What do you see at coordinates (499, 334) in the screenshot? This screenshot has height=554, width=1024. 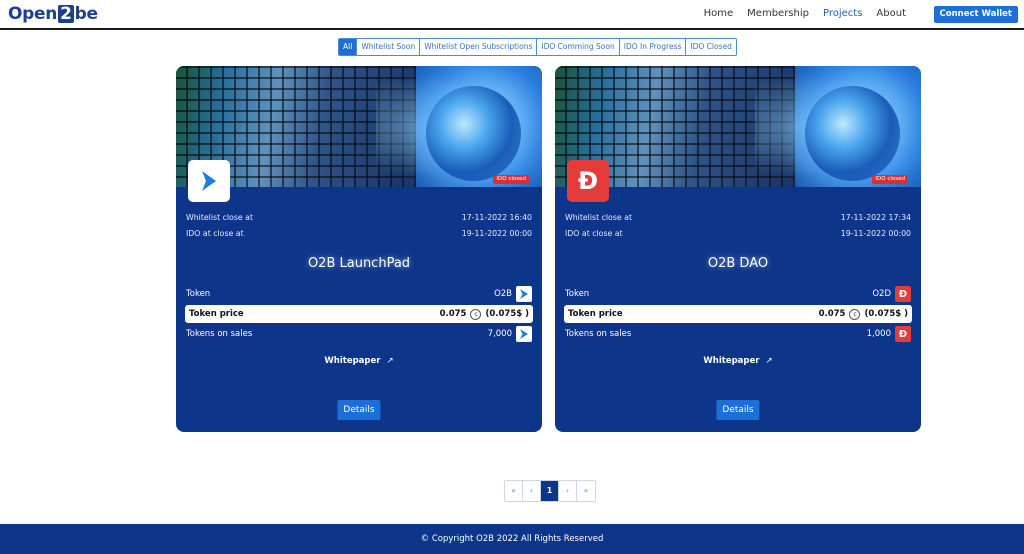 I see `tokens-on-sales-value: 7,000` at bounding box center [499, 334].